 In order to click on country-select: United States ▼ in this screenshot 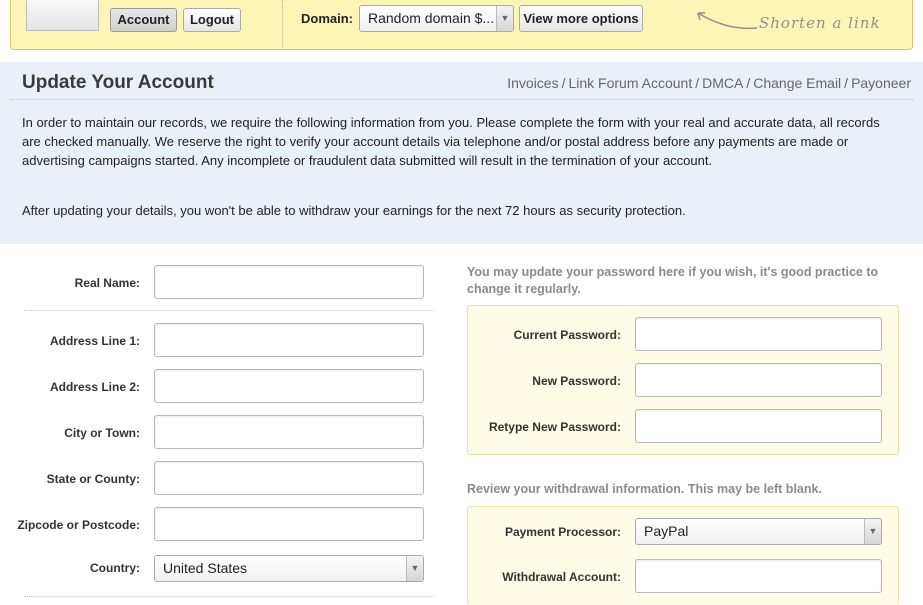, I will do `click(289, 568)`.